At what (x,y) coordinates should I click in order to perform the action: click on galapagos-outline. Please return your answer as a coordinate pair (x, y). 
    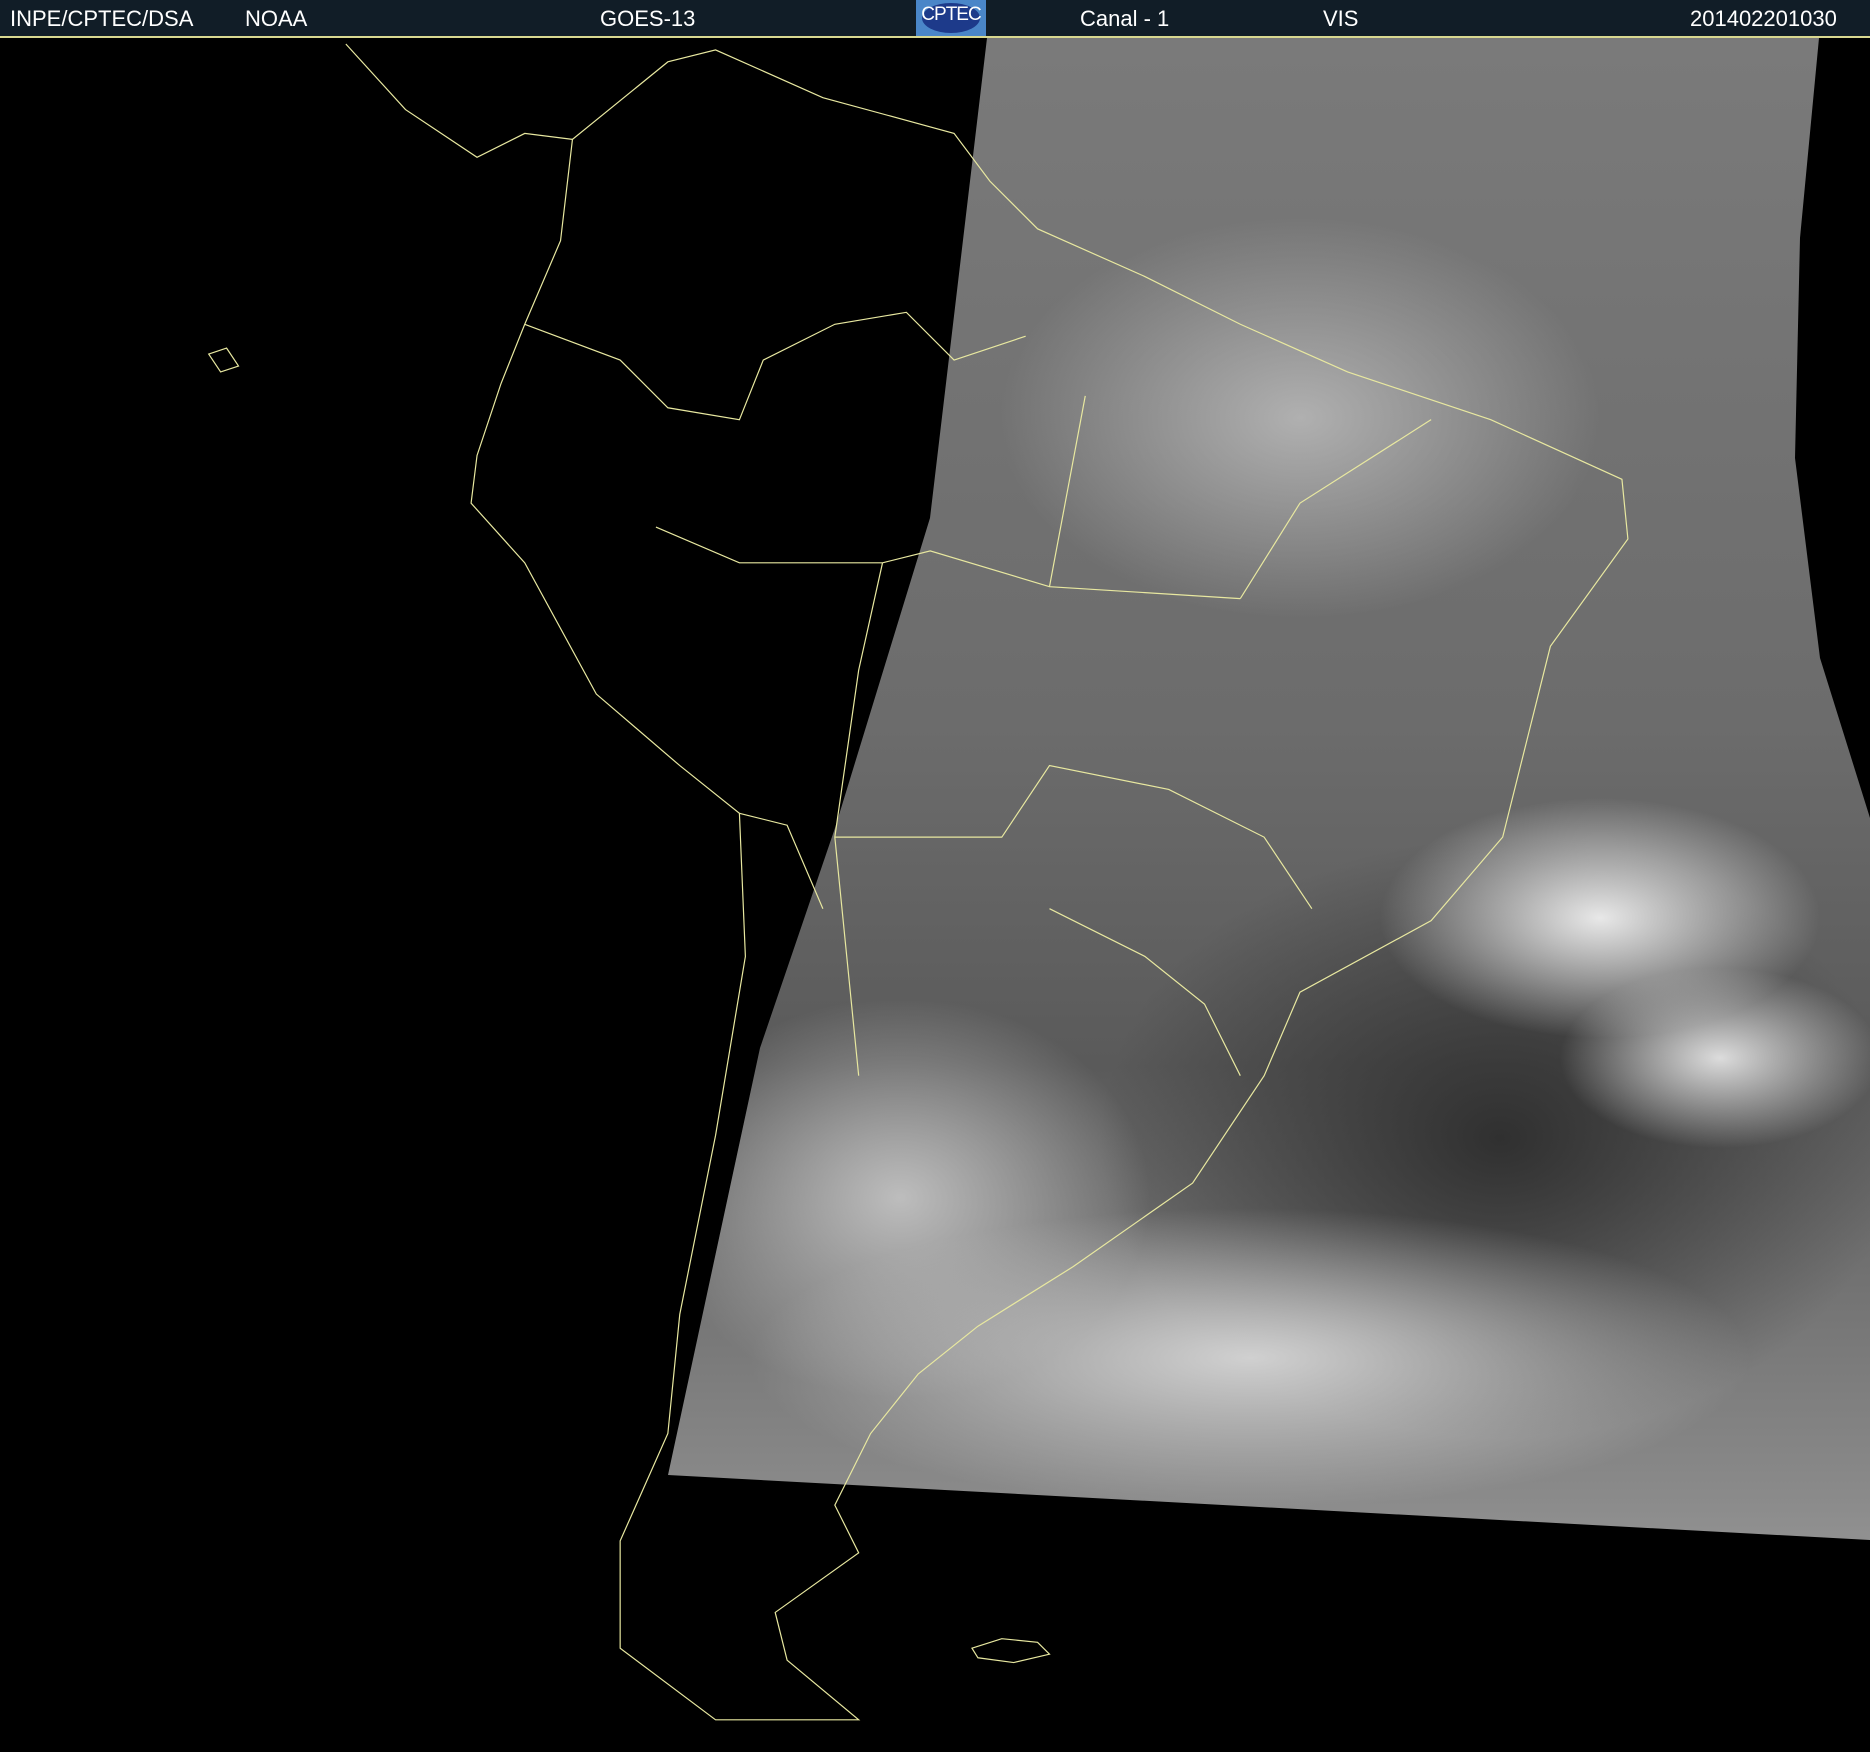
    Looking at the image, I should click on (223, 360).